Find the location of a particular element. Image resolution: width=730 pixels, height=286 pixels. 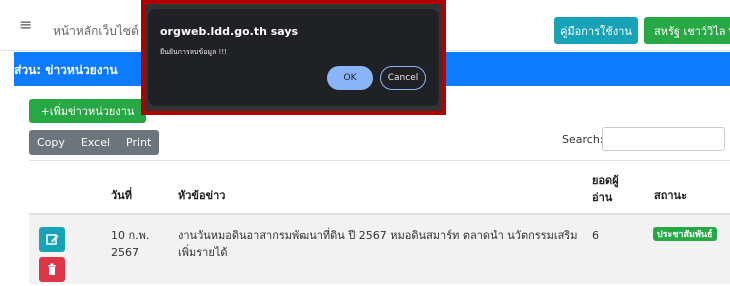

home-link: หน้าหลักเว็บไซต์ is located at coordinates (96, 31).